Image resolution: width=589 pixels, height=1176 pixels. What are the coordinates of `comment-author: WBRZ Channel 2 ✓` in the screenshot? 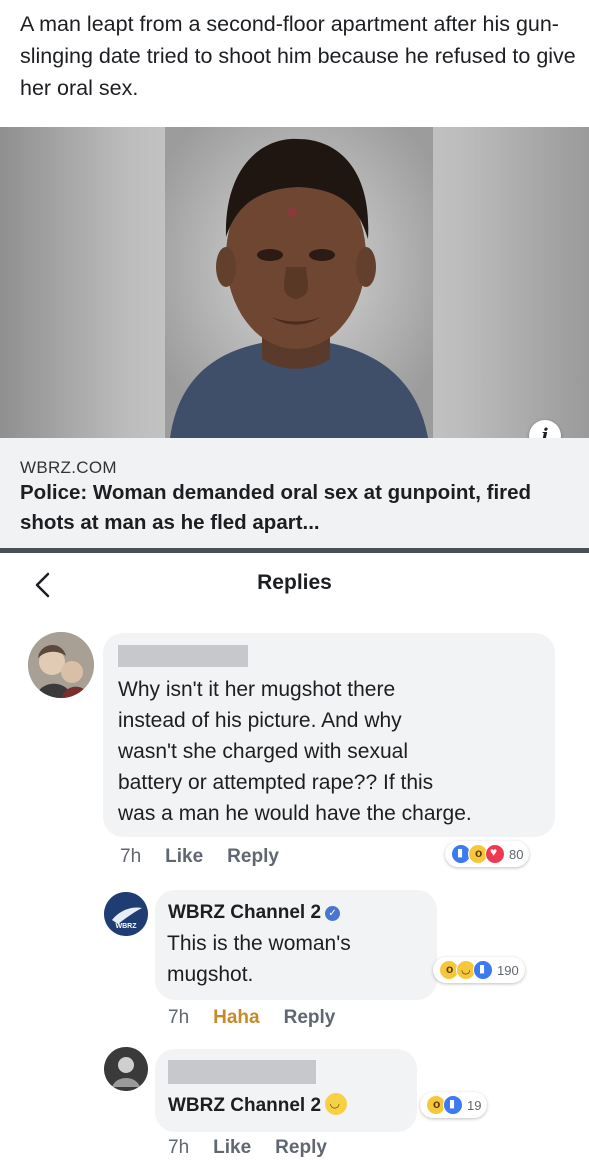 It's located at (254, 913).